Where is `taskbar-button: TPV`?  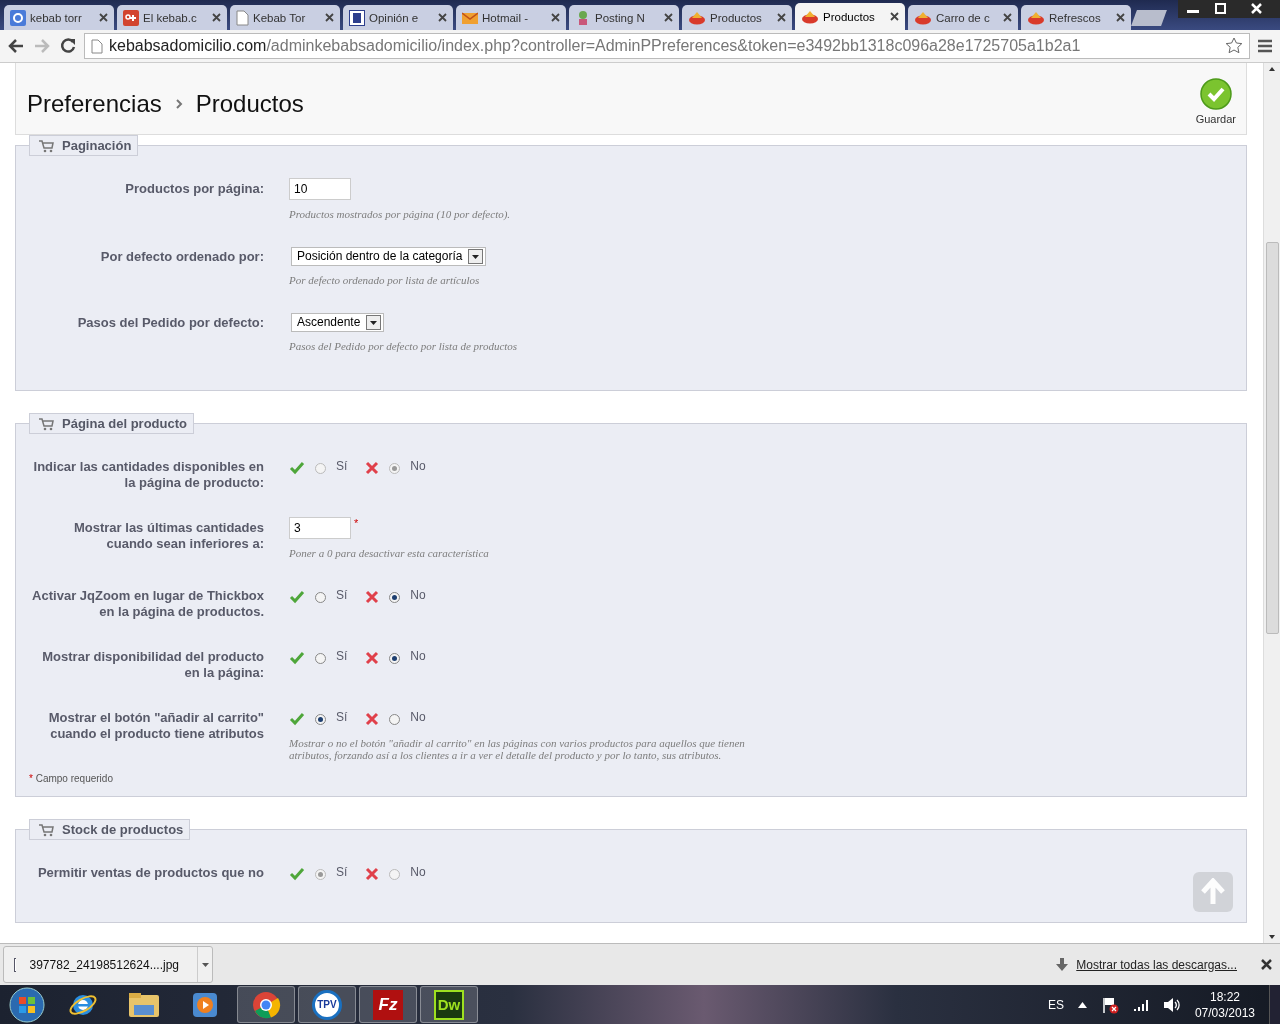 taskbar-button: TPV is located at coordinates (327, 1004).